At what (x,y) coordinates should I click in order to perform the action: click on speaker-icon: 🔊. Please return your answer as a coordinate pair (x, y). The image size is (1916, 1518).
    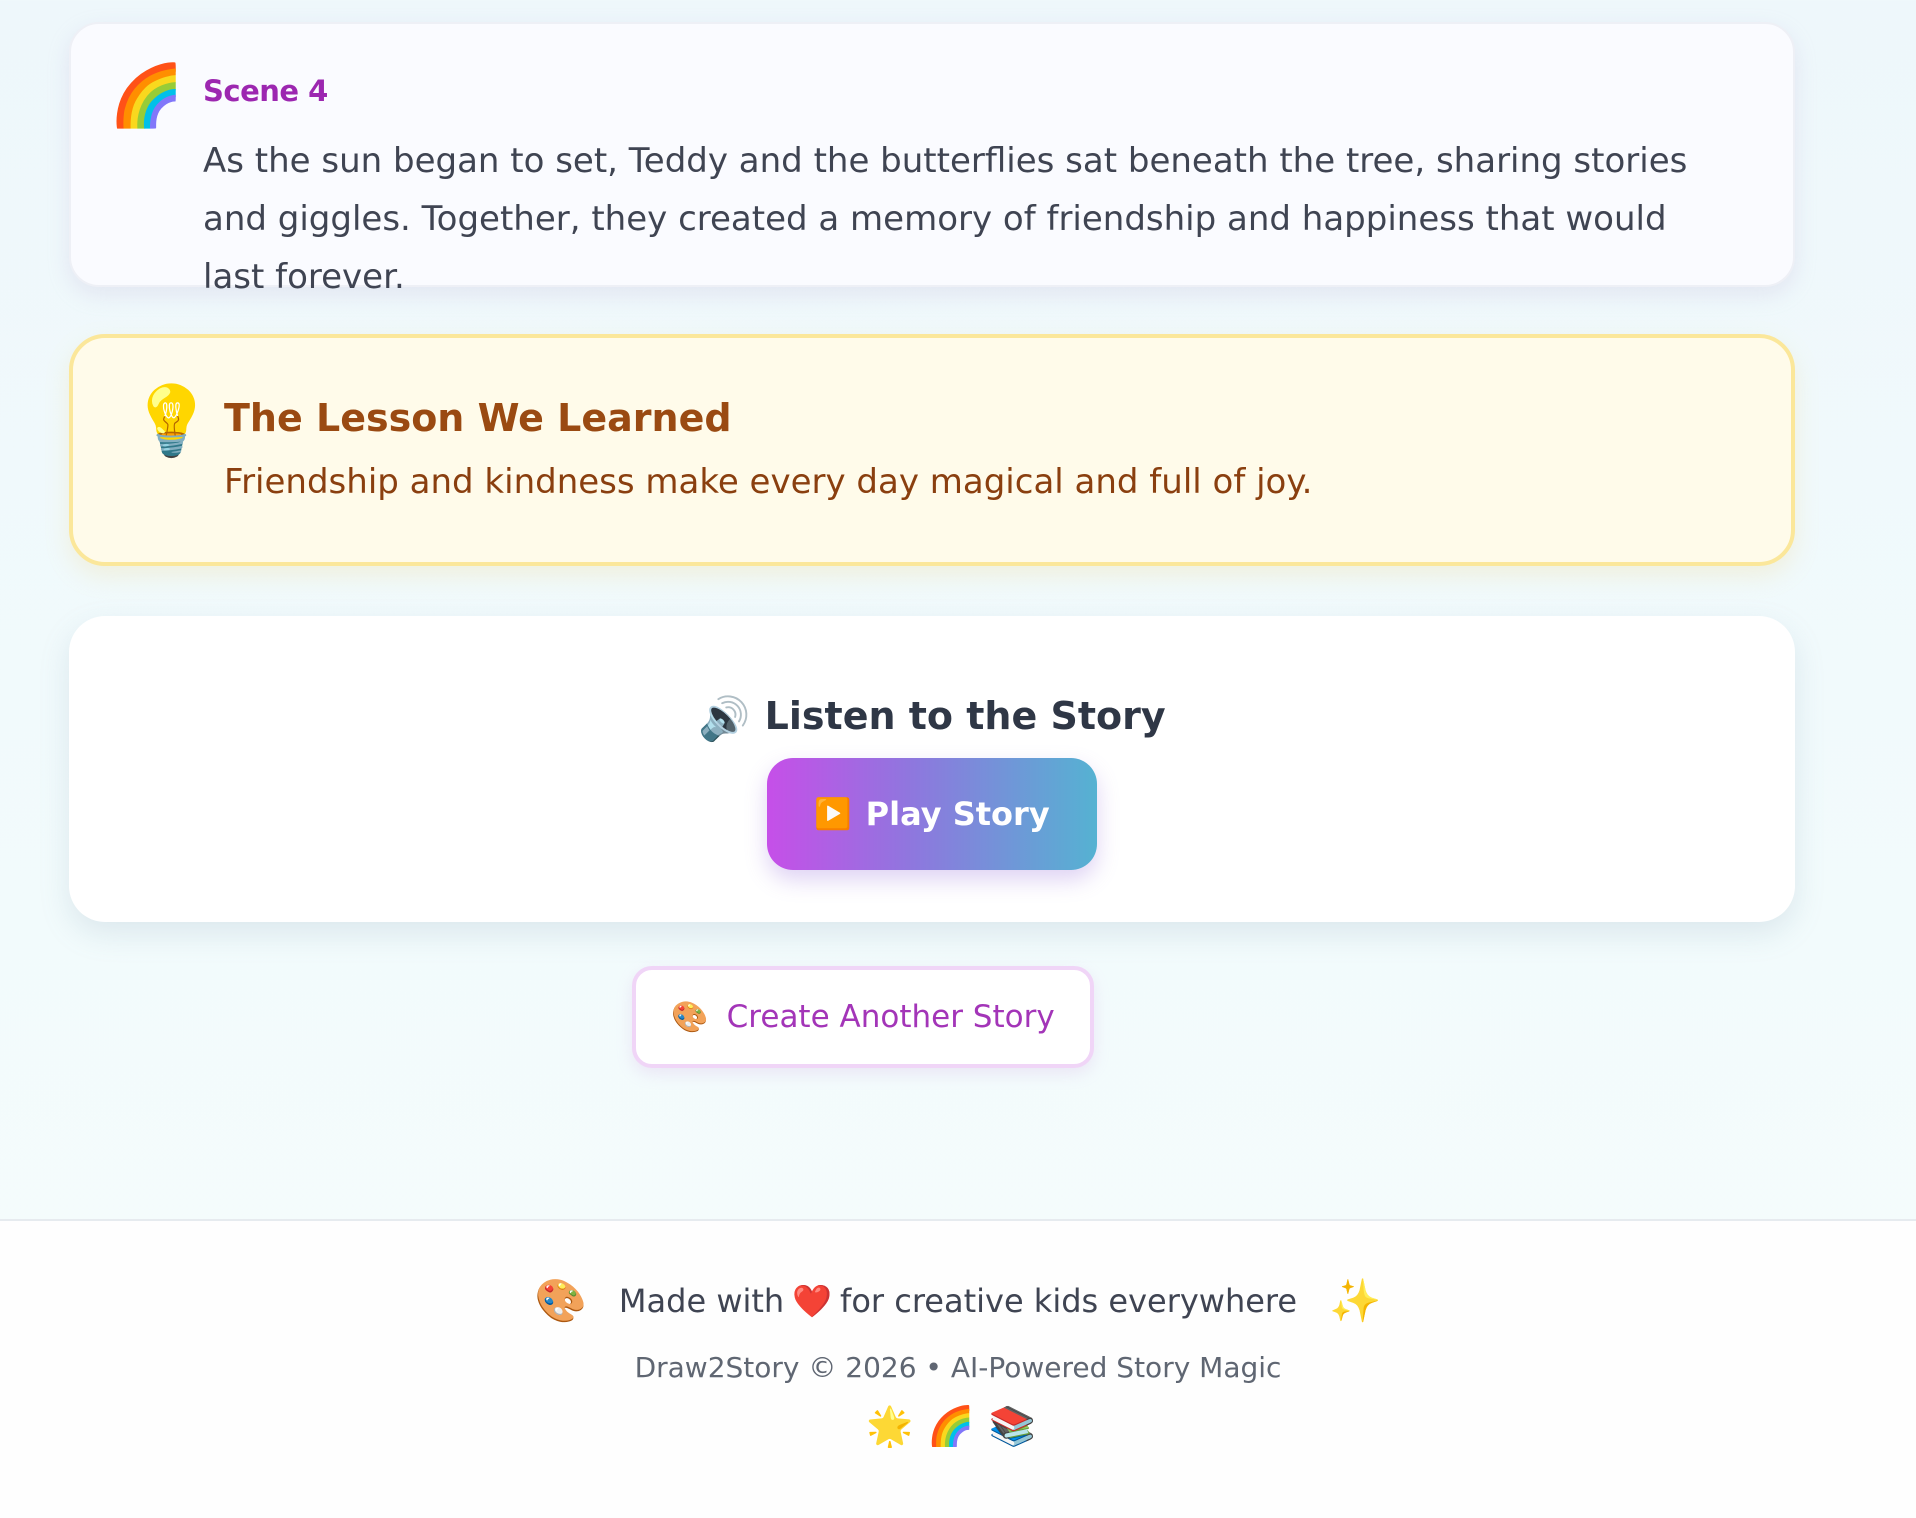
    Looking at the image, I should click on (724, 718).